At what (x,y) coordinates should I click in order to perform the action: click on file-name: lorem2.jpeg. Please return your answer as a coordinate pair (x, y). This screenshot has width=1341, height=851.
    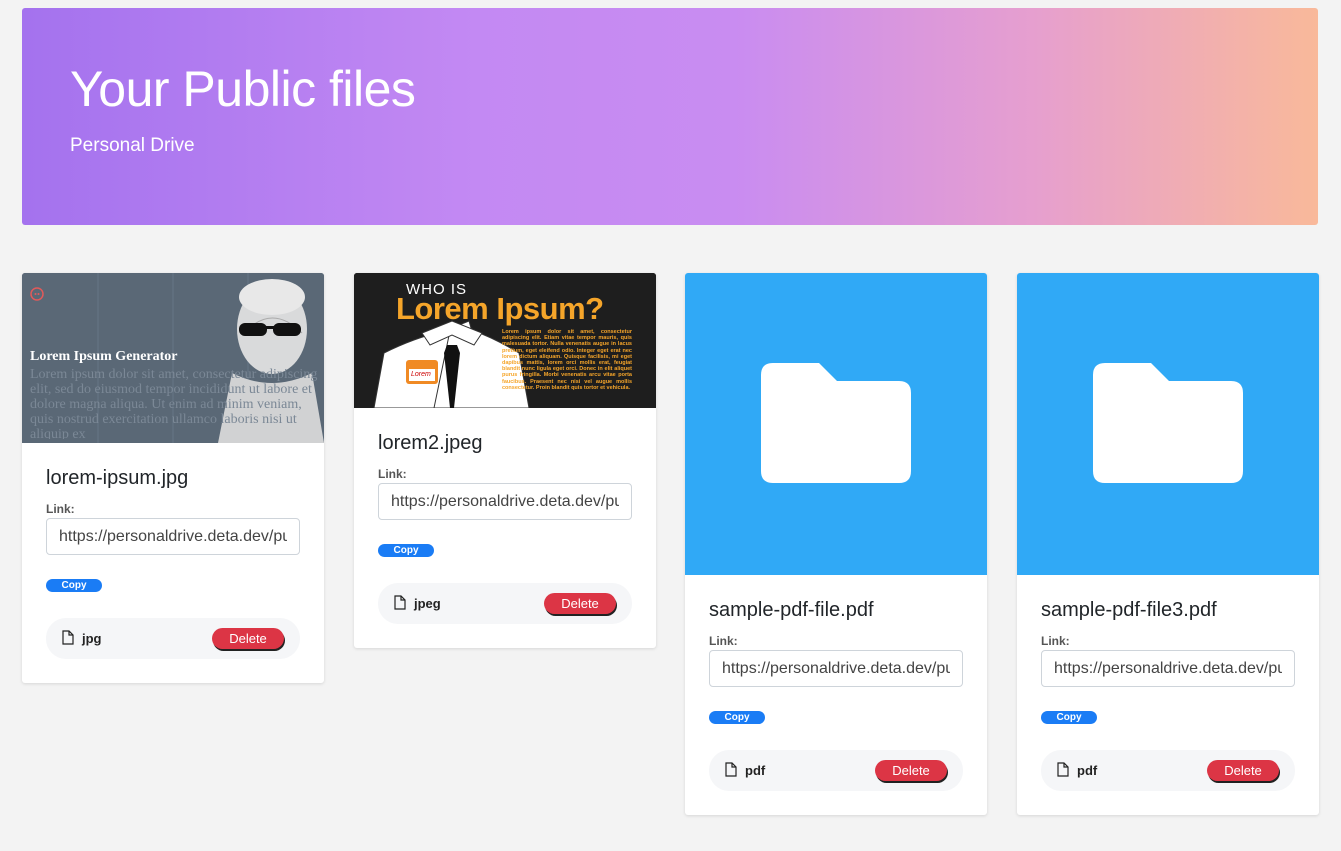
    Looking at the image, I should click on (430, 443).